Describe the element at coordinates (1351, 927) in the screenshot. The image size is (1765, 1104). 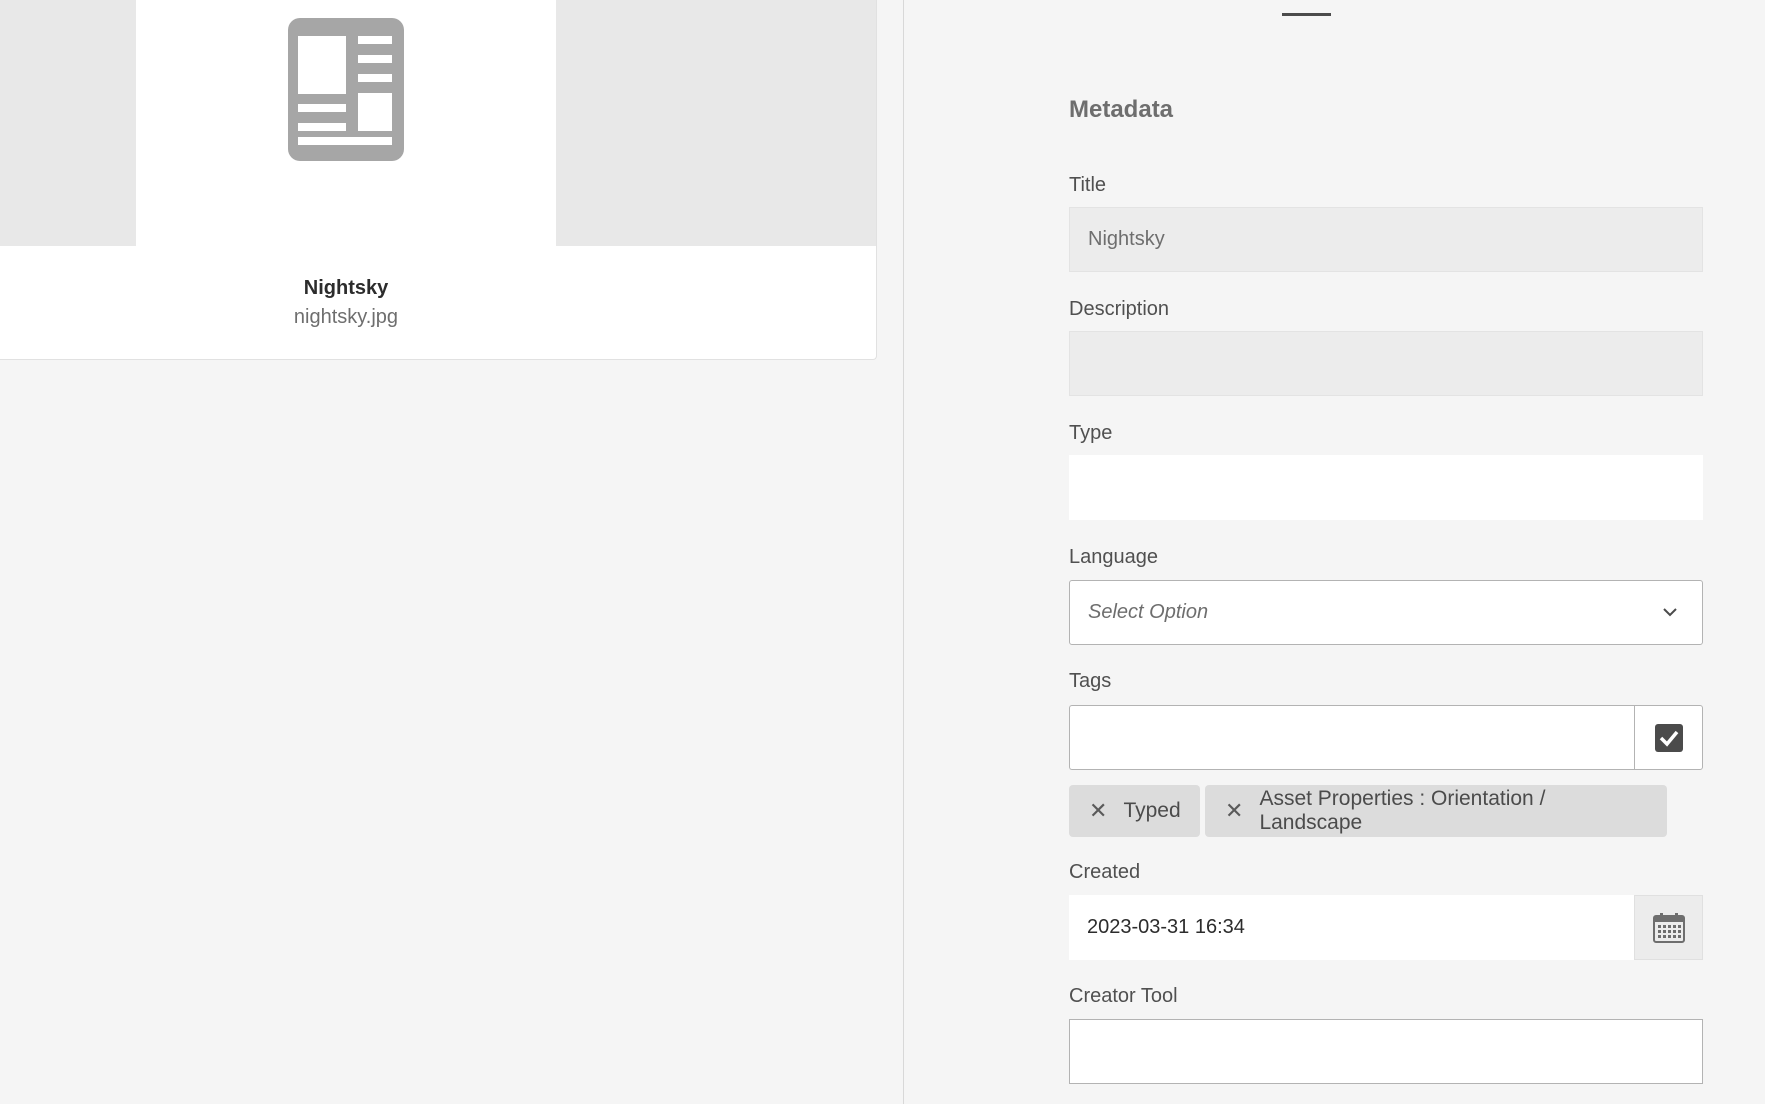
I see `created-date-input: 2023-03-31 16:34` at that location.